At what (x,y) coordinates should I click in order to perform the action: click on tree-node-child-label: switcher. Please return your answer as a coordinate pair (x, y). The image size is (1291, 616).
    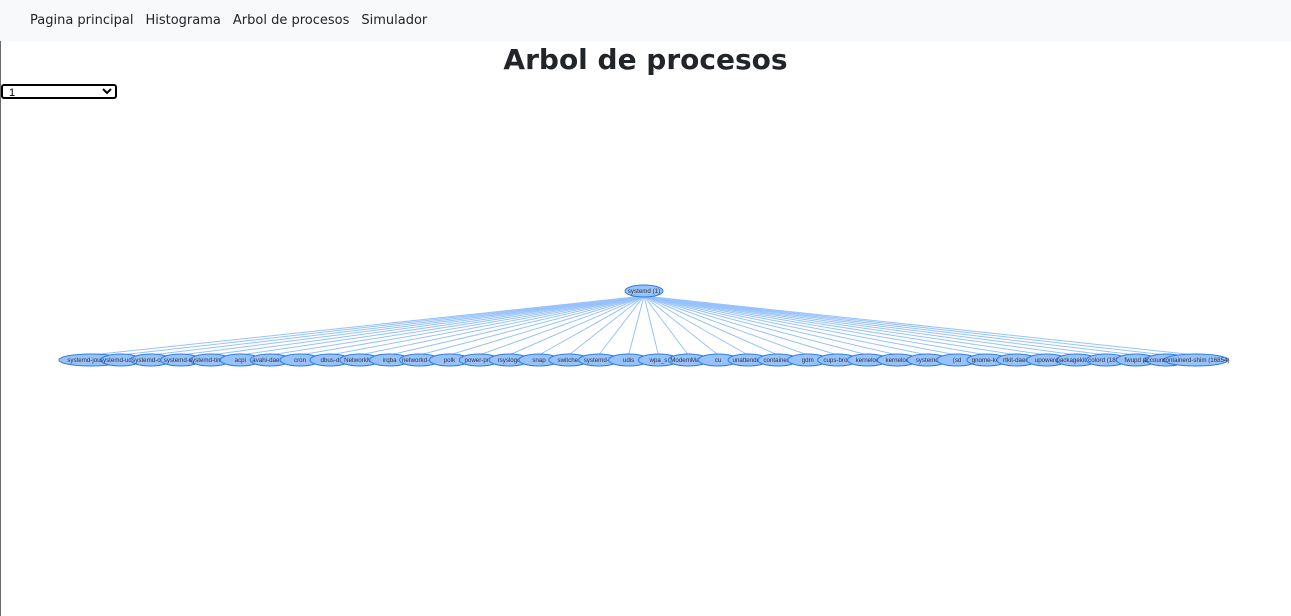
    Looking at the image, I should click on (568, 360).